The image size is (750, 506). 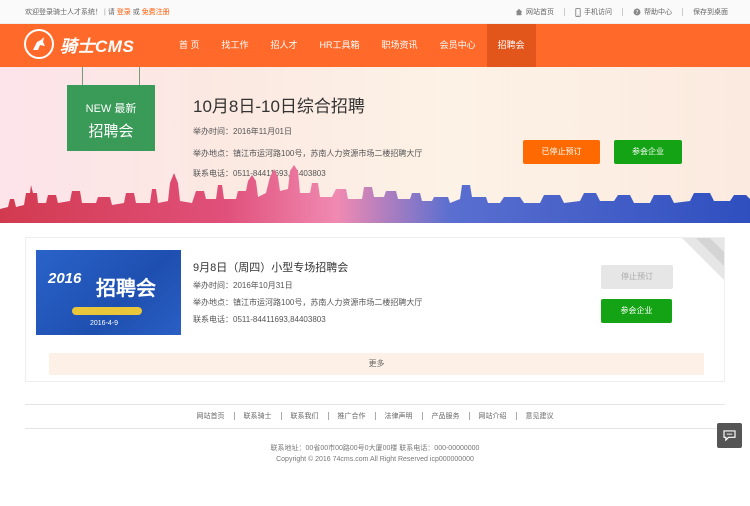 I want to click on footer-links: 网站首页 联系骑士 联系我们 推广合作 法律声明 产品服务 网站介绍 意见建议, so click(x=375, y=416).